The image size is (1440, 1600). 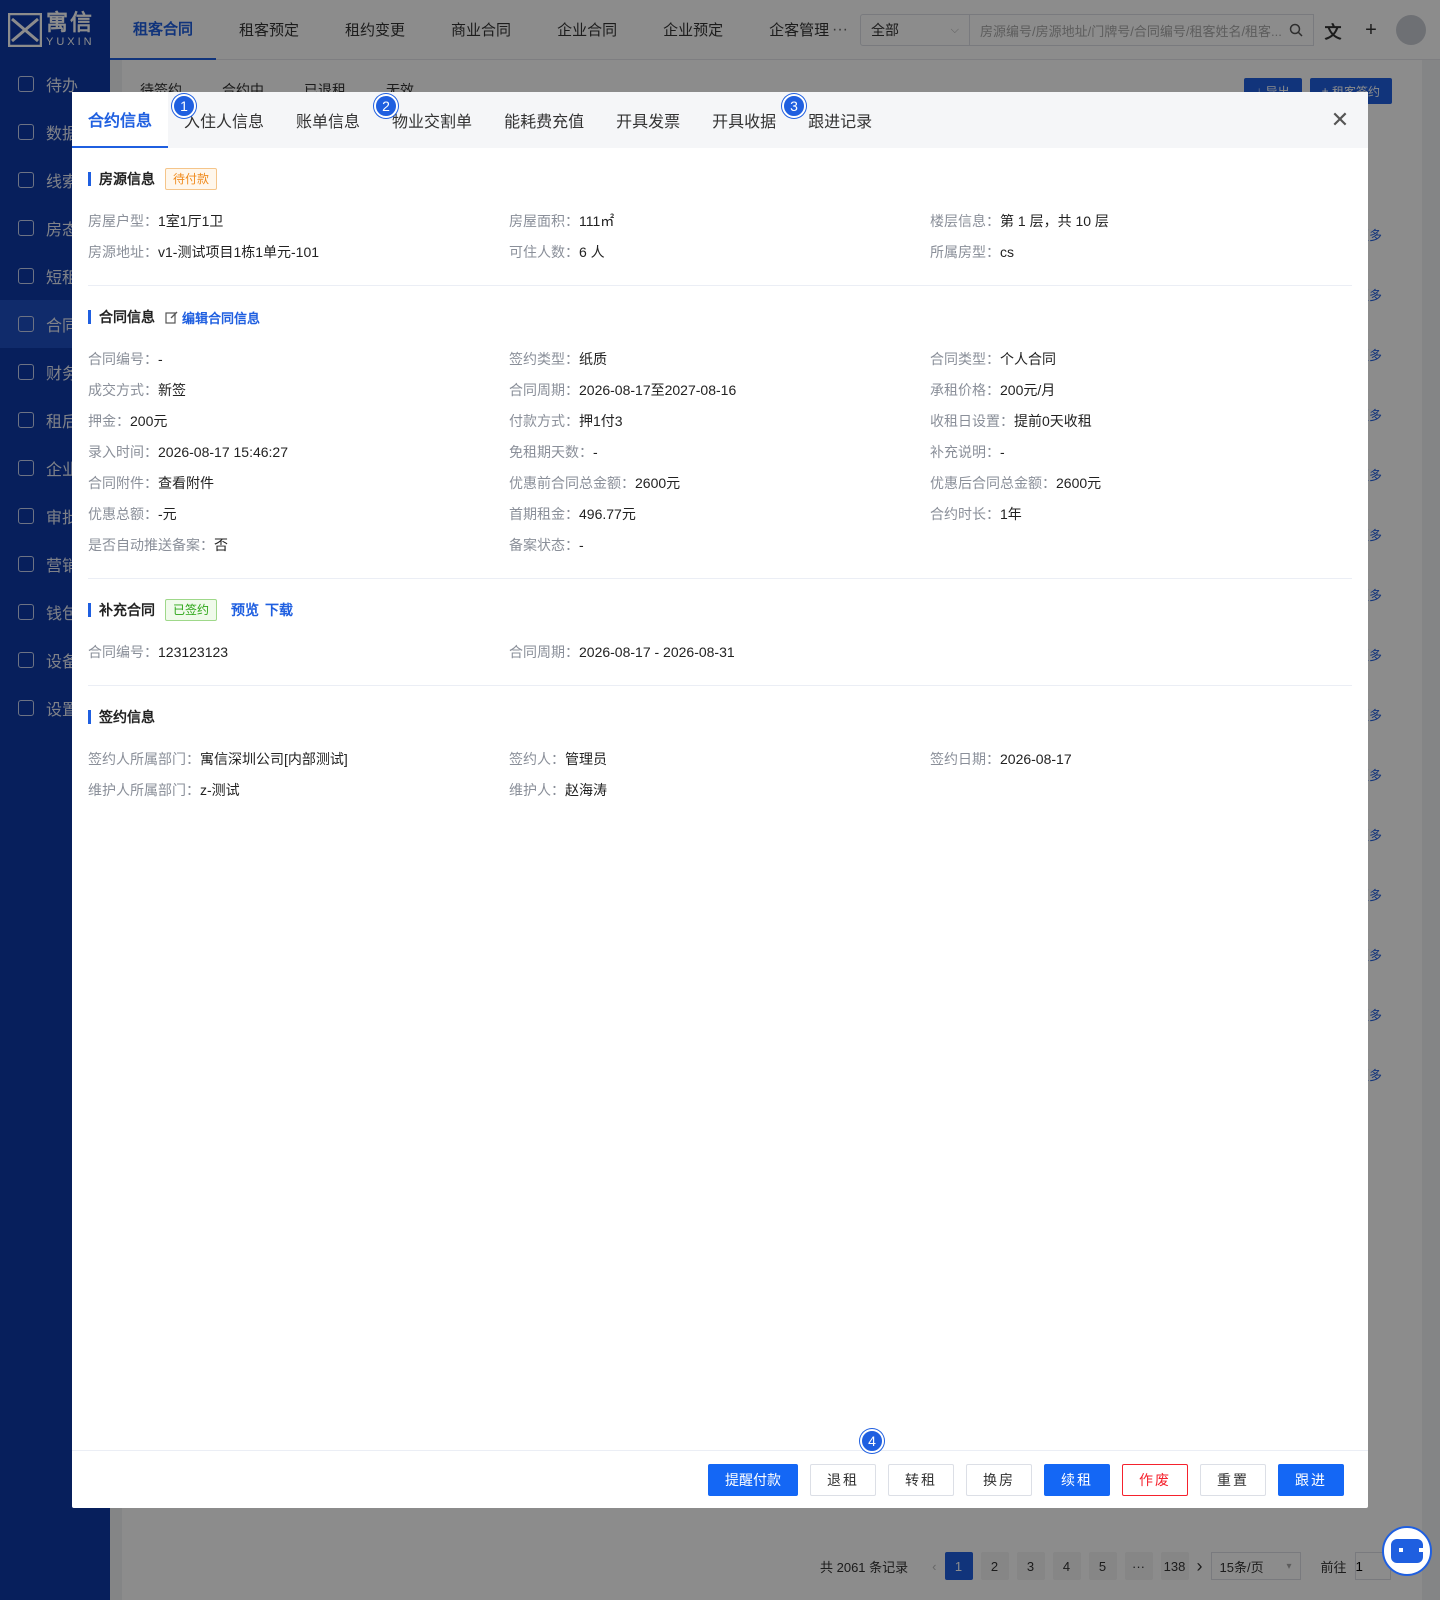 I want to click on field-value: 2026-08-17, so click(x=1036, y=759).